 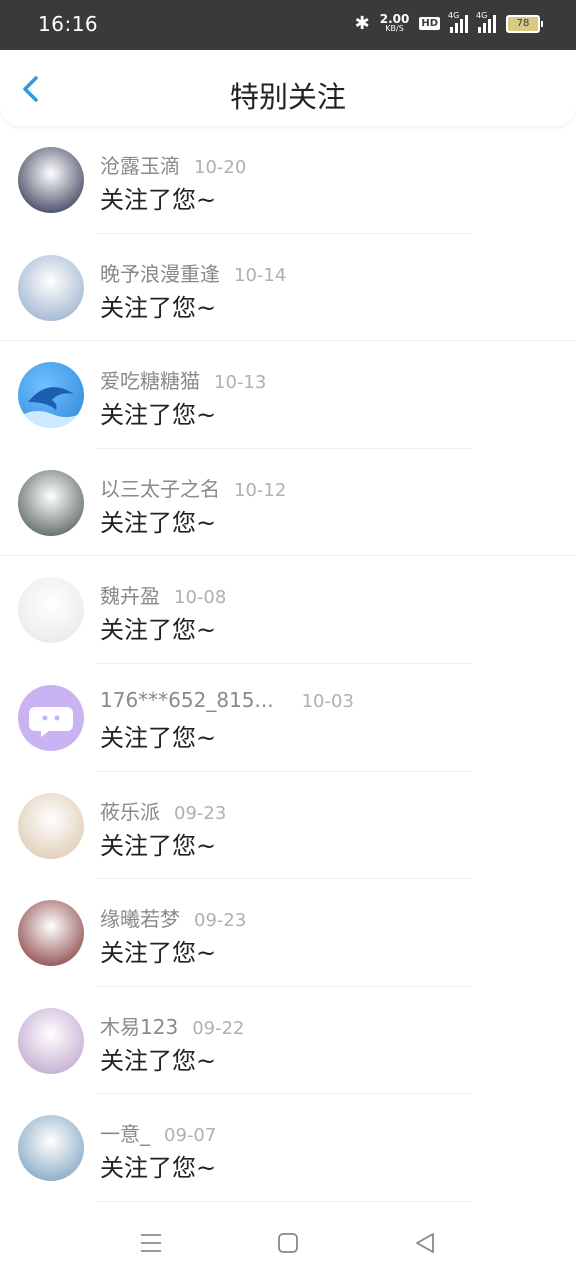 What do you see at coordinates (200, 598) in the screenshot?
I see `follow-date: 10-08` at bounding box center [200, 598].